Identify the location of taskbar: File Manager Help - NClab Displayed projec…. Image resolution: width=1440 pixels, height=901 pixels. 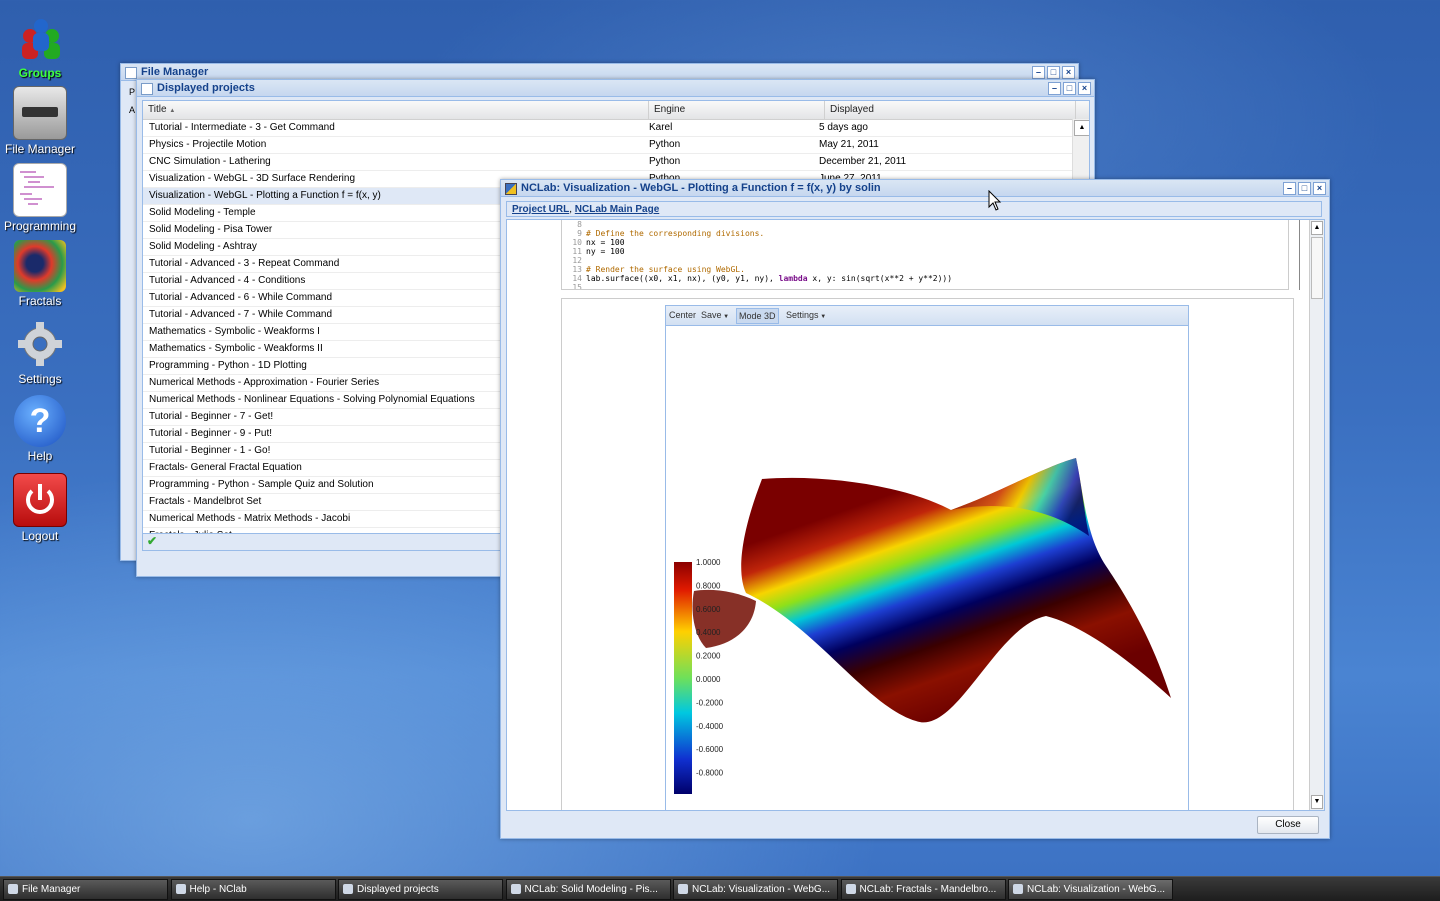
(720, 888).